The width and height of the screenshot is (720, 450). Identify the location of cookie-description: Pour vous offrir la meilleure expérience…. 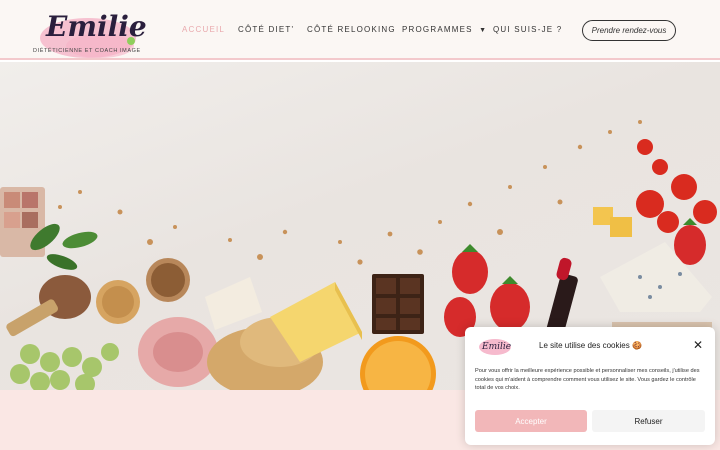
(587, 379).